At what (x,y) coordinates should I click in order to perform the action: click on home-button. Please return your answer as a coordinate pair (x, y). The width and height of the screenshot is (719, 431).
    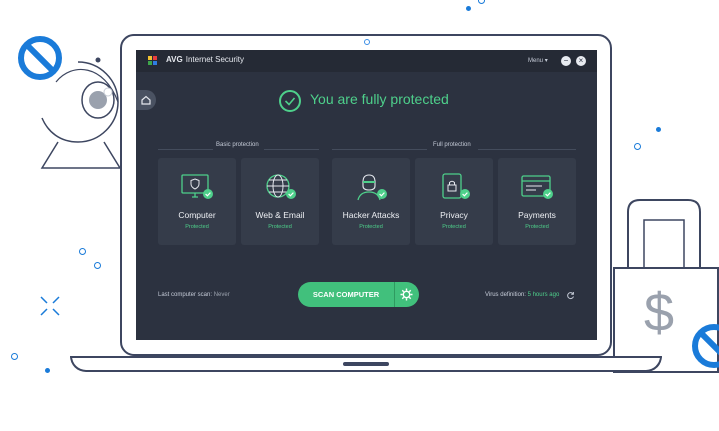
    Looking at the image, I should click on (146, 100).